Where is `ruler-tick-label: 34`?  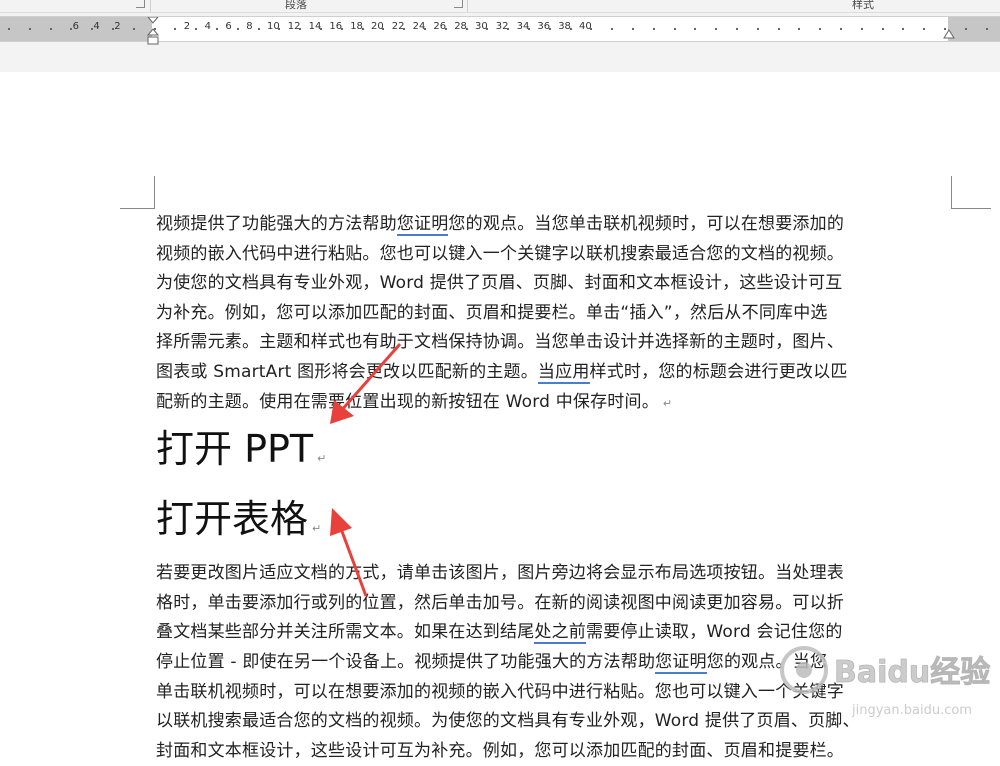 ruler-tick-label: 34 is located at coordinates (523, 26).